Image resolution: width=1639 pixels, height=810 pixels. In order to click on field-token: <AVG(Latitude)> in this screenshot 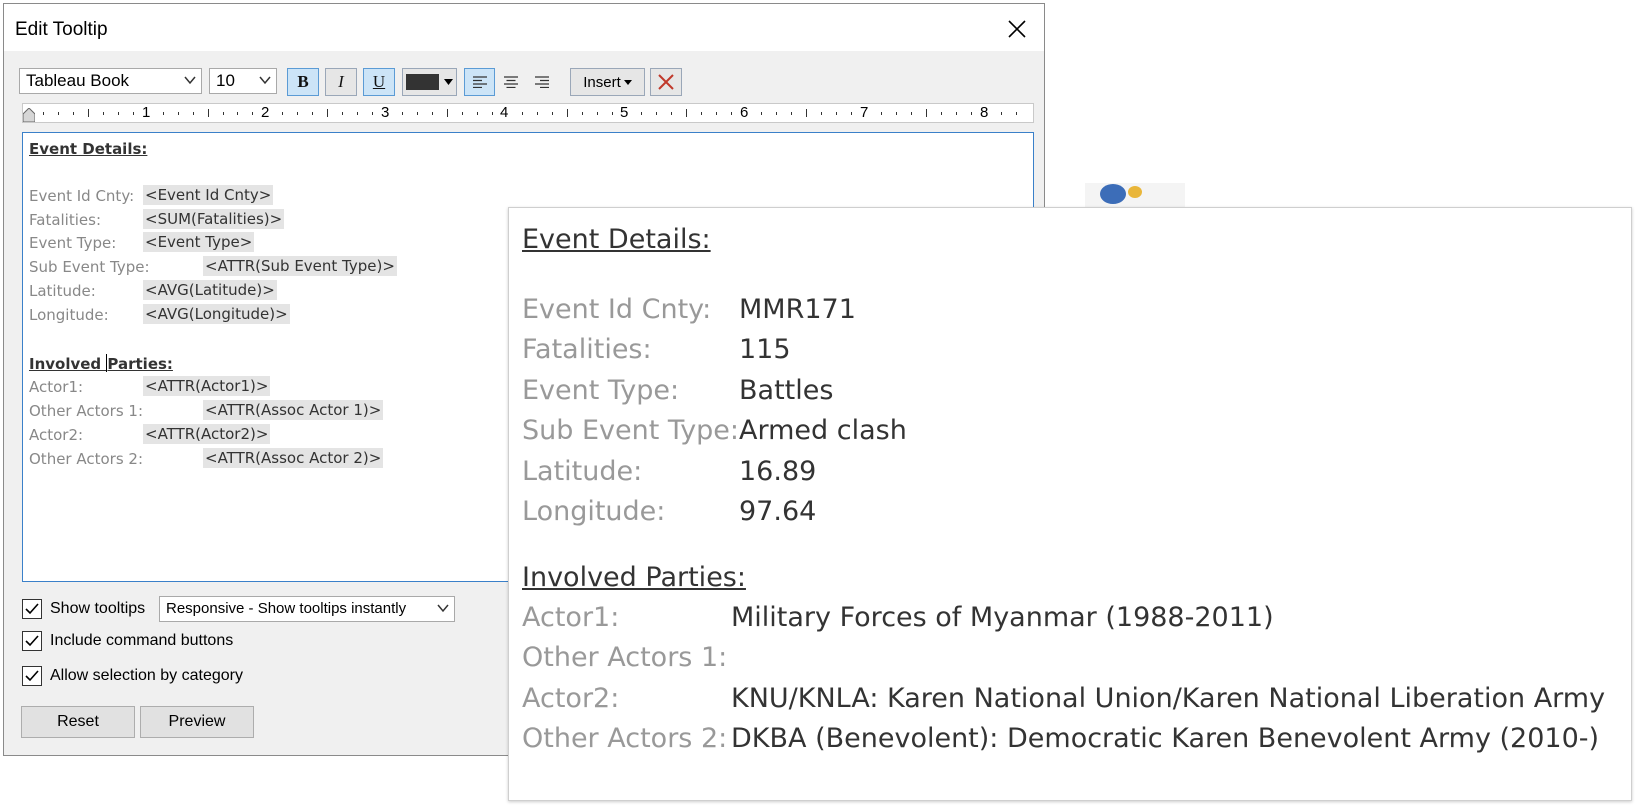, I will do `click(210, 290)`.